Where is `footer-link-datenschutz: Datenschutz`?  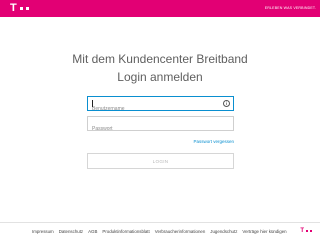
footer-link-datenschutz: Datenschutz is located at coordinates (71, 231).